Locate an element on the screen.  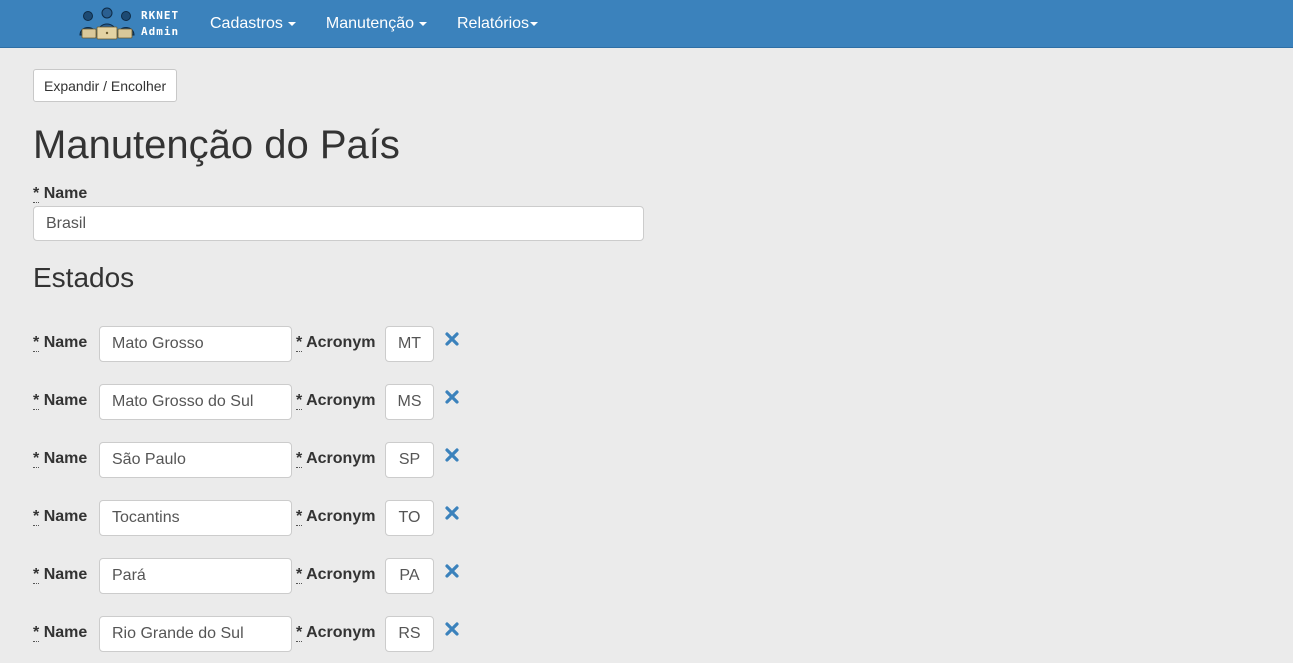
main-menu: Cadastros Manutenção Relatórios is located at coordinates (389, 24).